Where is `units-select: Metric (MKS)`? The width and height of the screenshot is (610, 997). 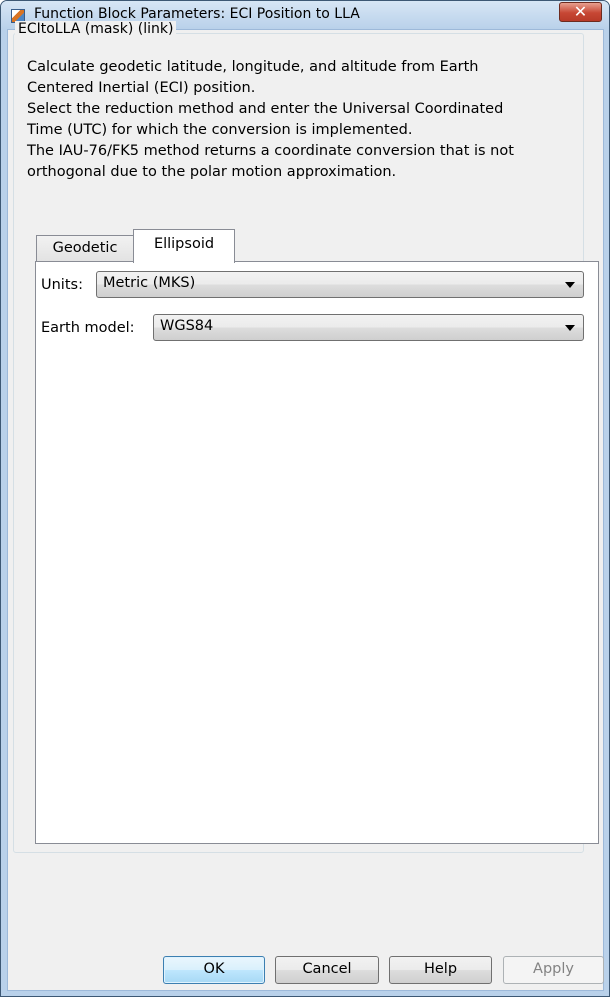 units-select: Metric (MKS) is located at coordinates (340, 284).